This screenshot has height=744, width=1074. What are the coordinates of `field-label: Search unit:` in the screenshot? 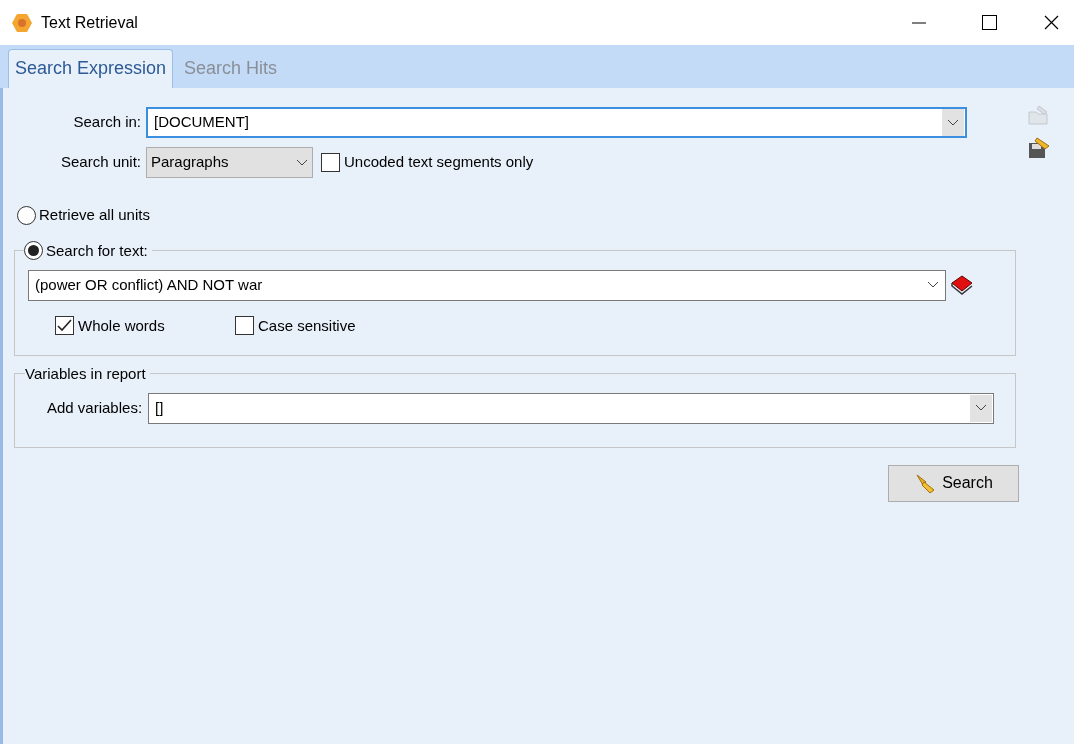 It's located at (100, 162).